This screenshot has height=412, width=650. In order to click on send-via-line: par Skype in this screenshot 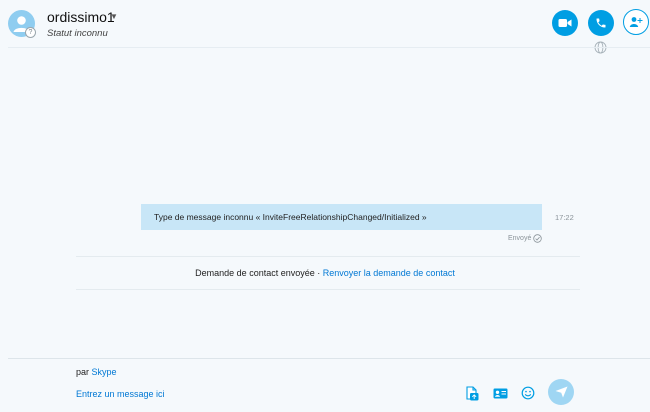, I will do `click(96, 372)`.